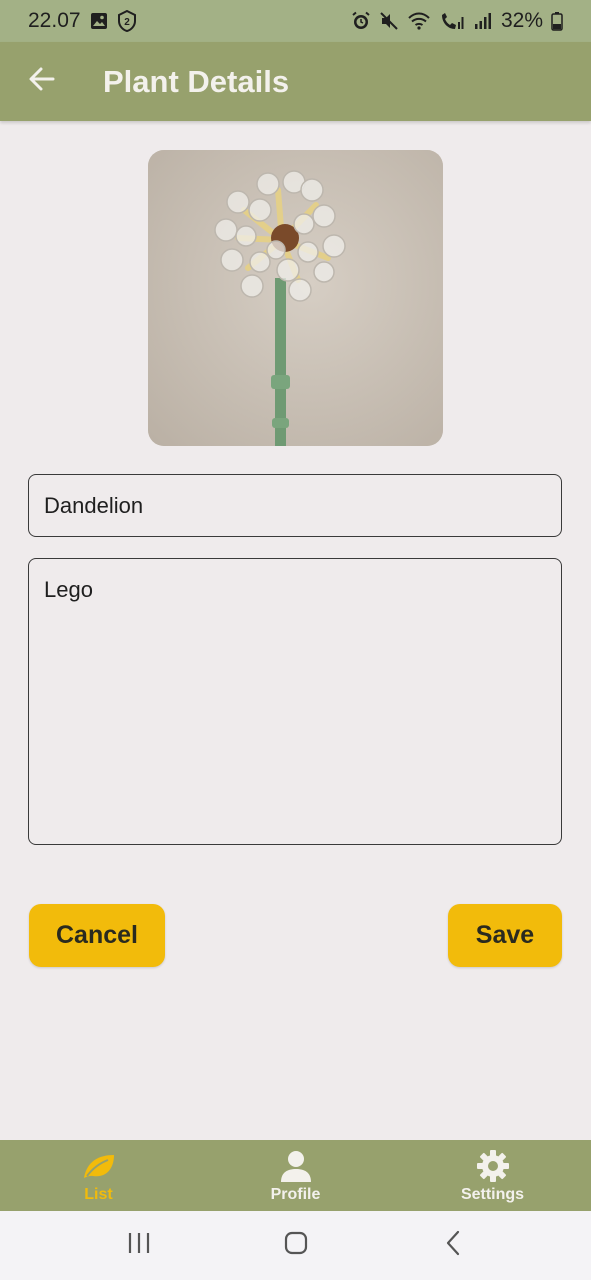 The image size is (591, 1280). I want to click on shield-badge-icon: 2, so click(127, 21).